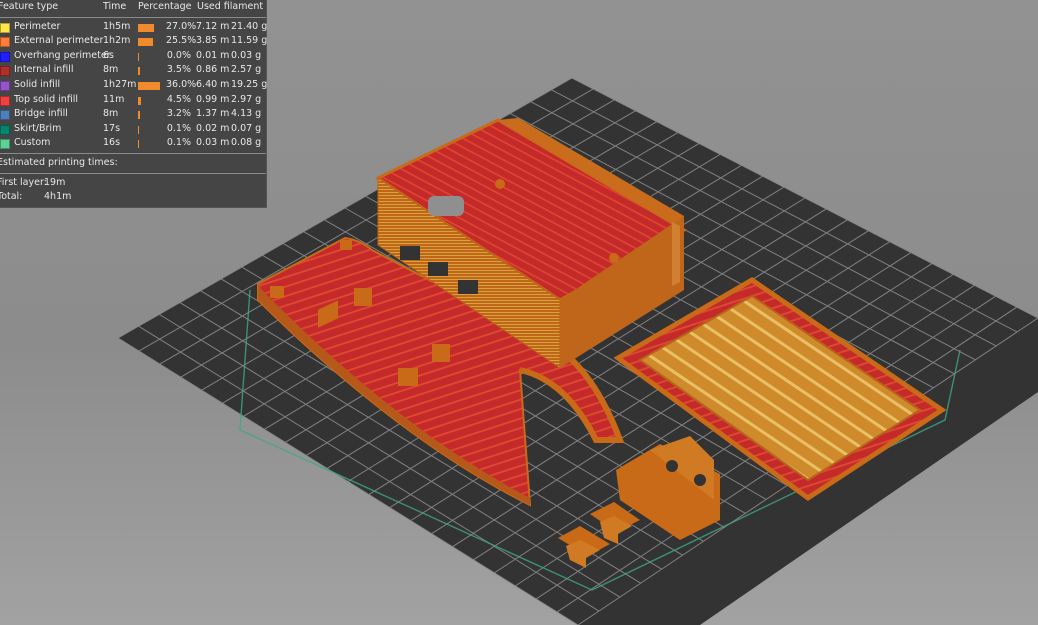 Image resolution: width=1038 pixels, height=625 pixels. What do you see at coordinates (213, 26) in the screenshot?
I see `feature-length: 7.12 m` at bounding box center [213, 26].